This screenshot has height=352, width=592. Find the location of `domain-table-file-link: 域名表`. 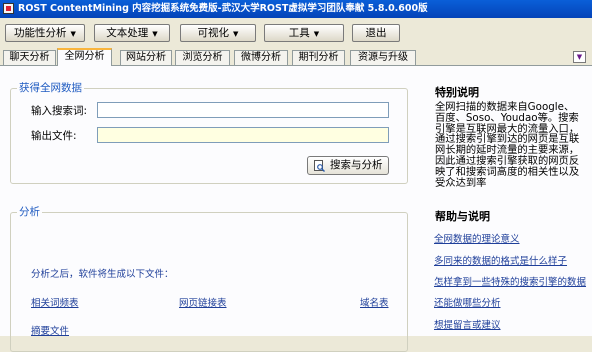

domain-table-file-link: 域名表 is located at coordinates (374, 302).